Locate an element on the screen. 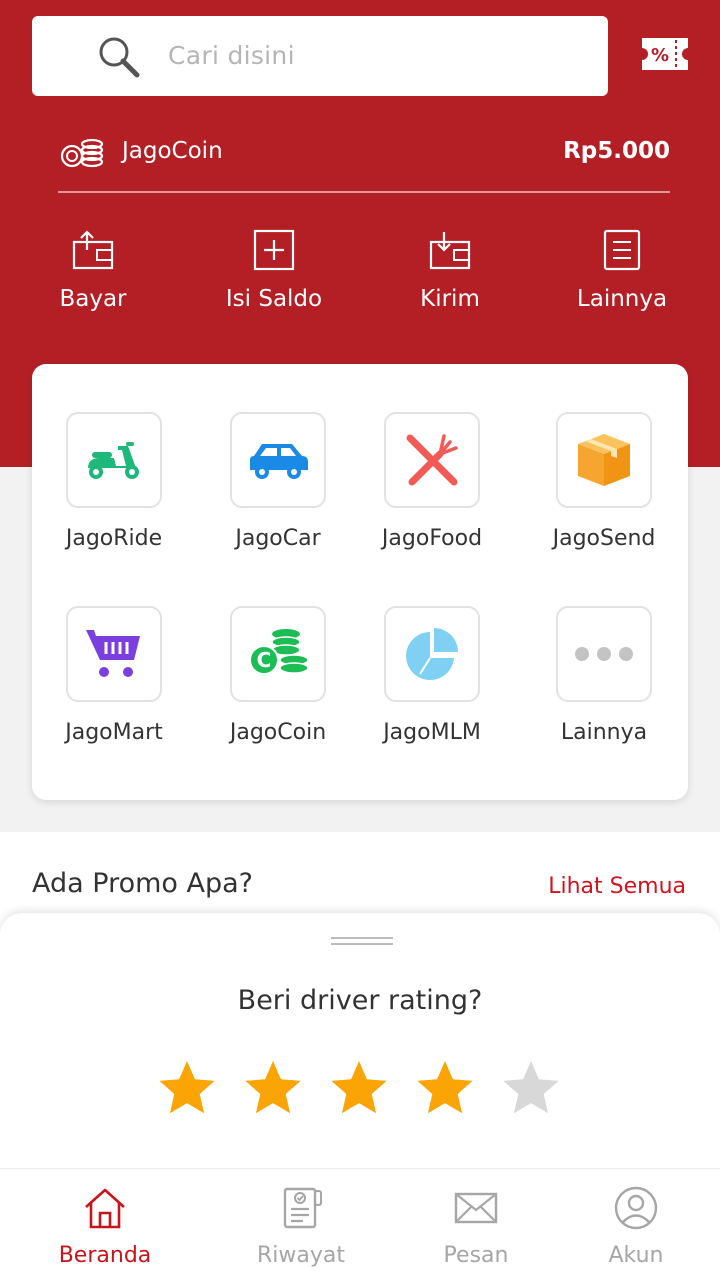  mail-icon is located at coordinates (476, 1208).